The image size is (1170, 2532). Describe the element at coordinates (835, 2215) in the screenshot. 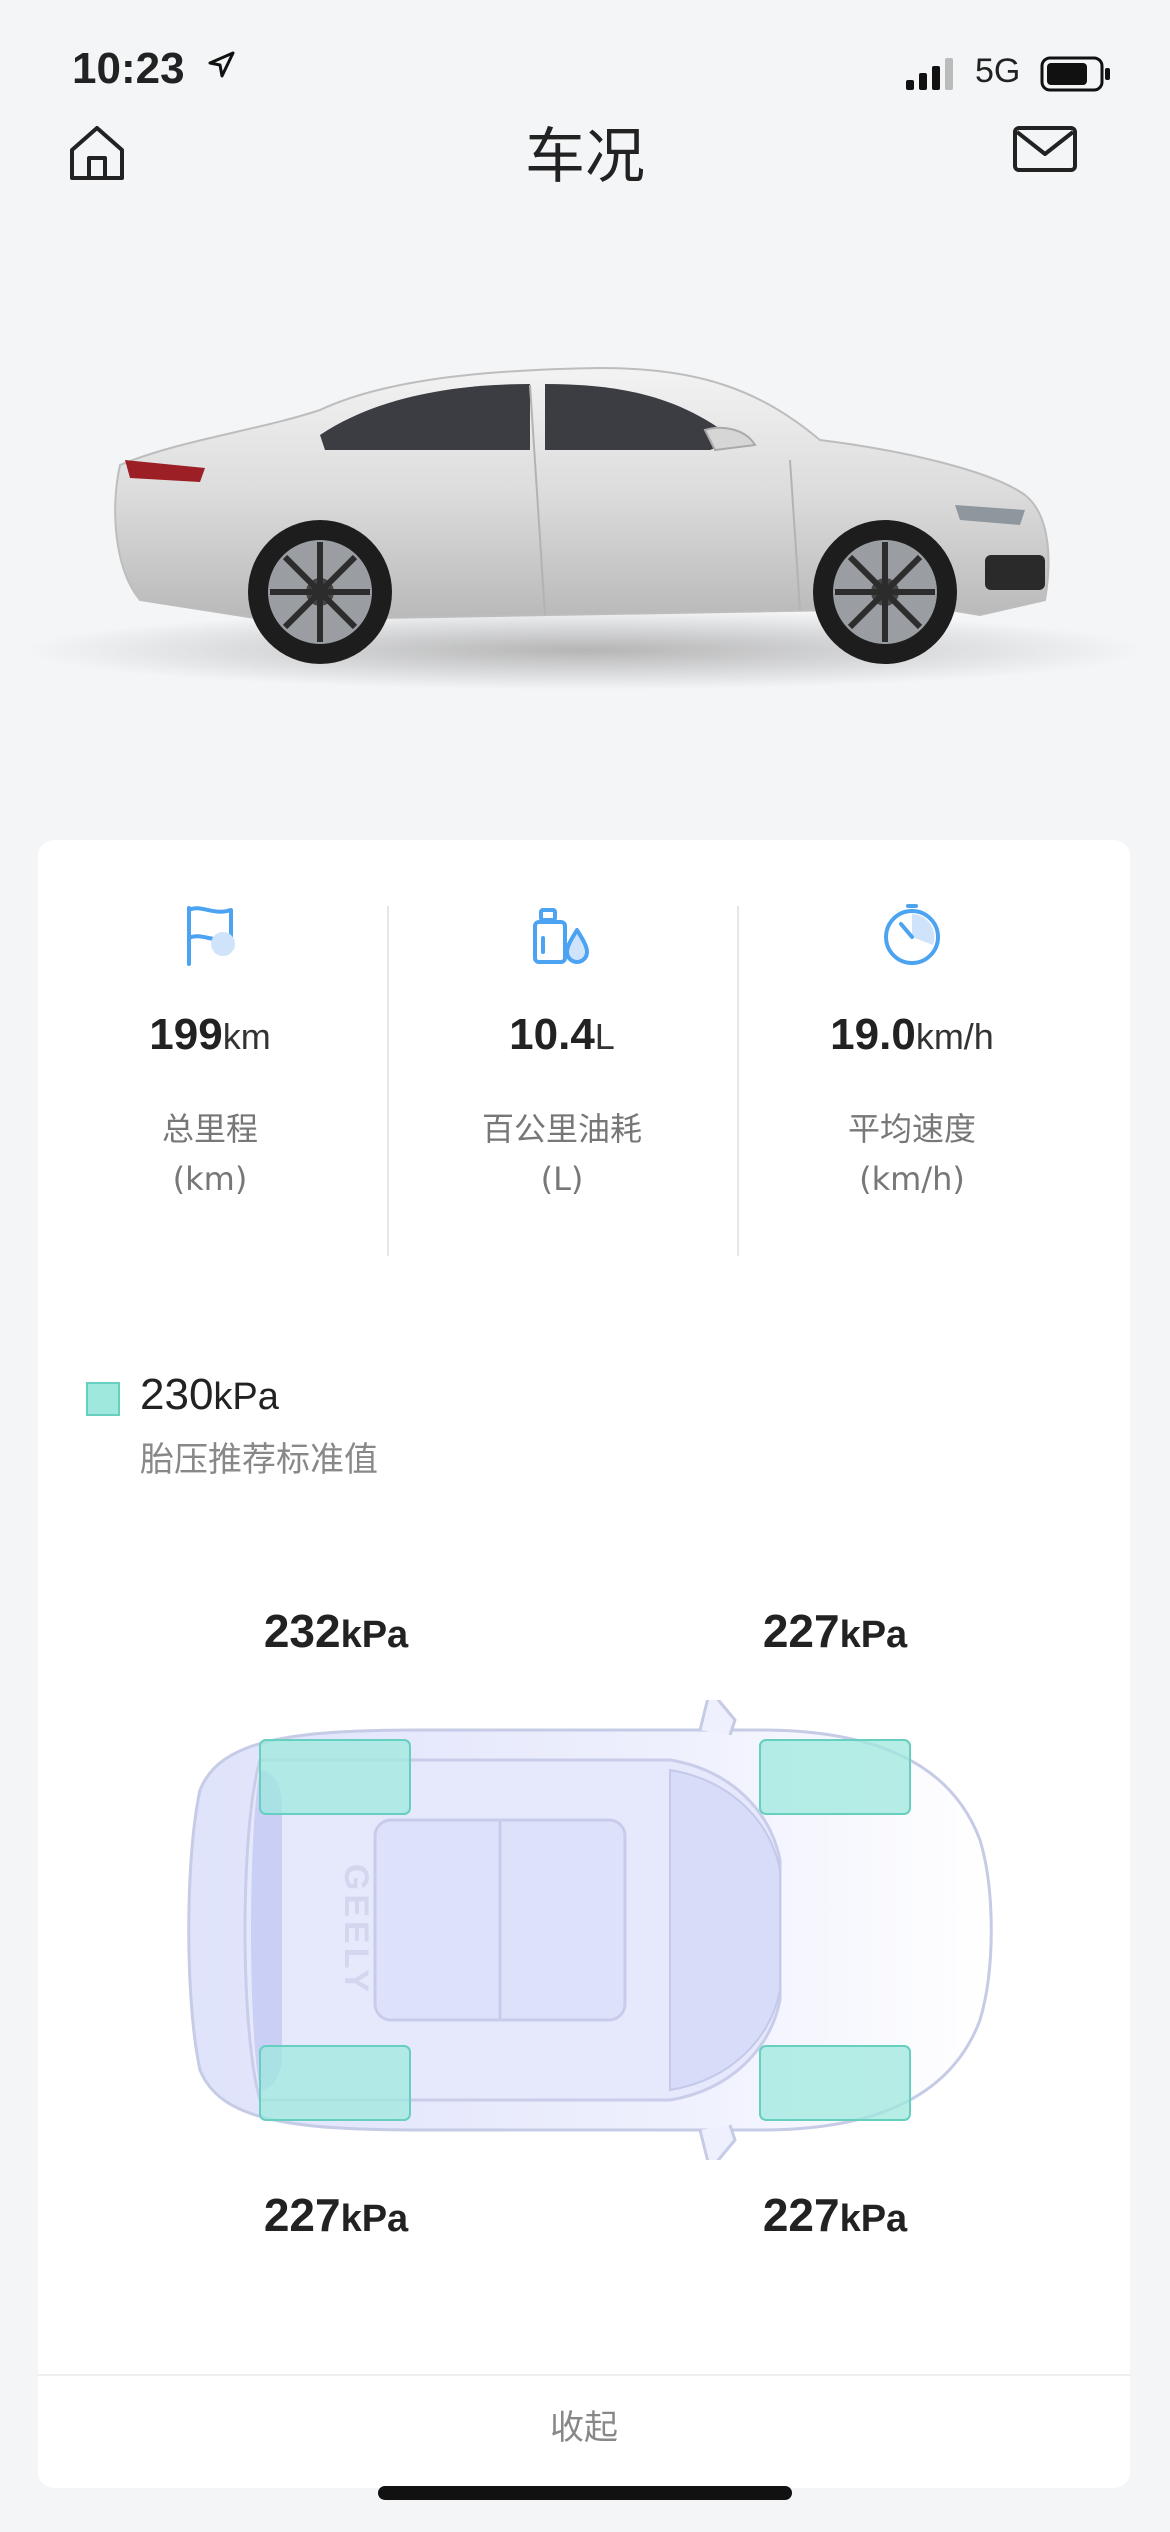

I see `tire-pressure-rear-right: 227kPa` at that location.